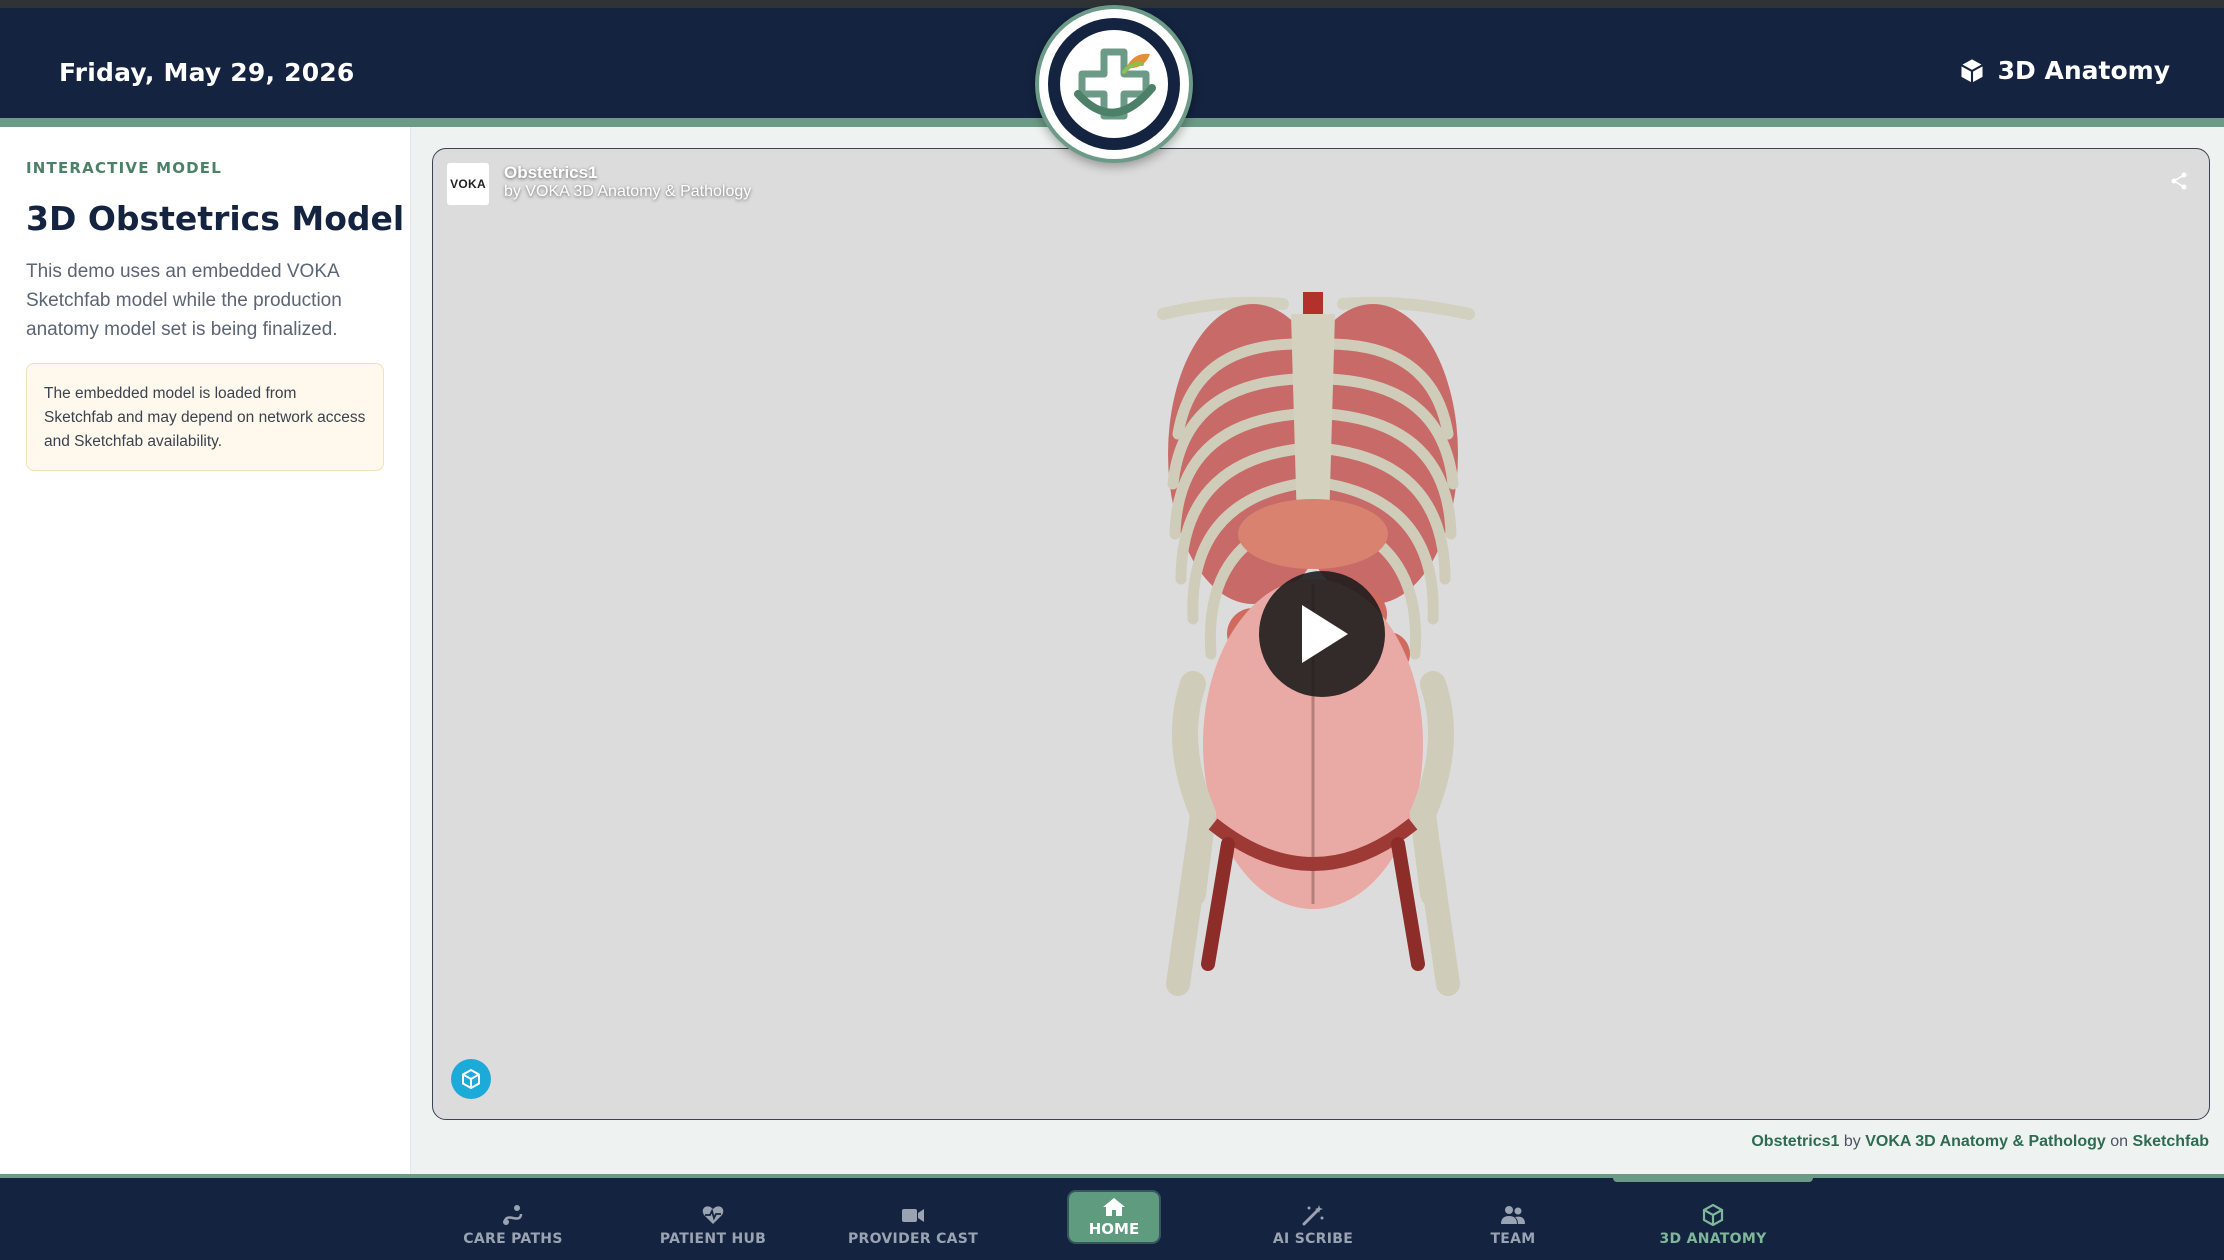 The height and width of the screenshot is (1260, 2224). What do you see at coordinates (2179, 181) in the screenshot?
I see `share-icon` at bounding box center [2179, 181].